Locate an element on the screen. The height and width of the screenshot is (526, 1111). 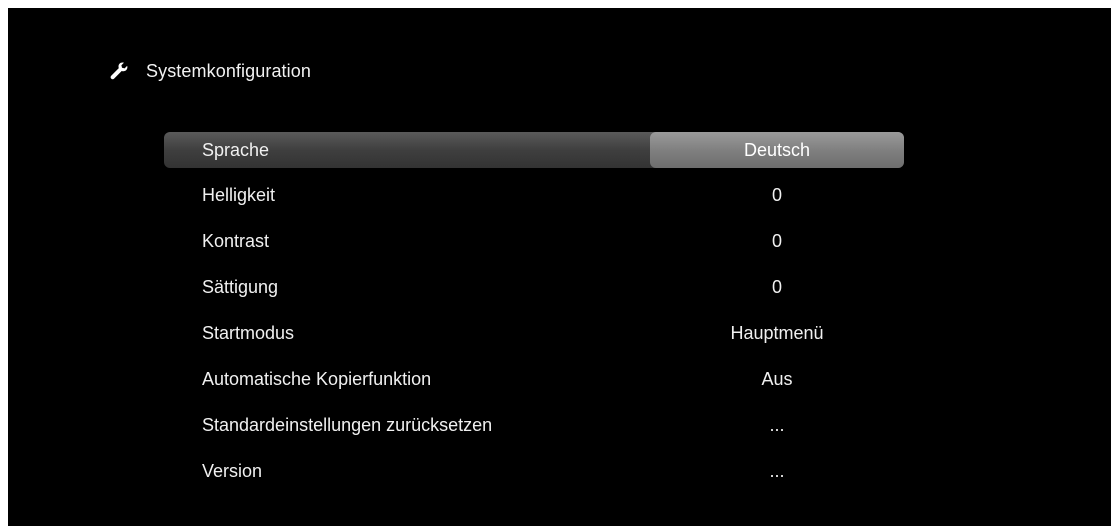
menu-item-value: Deutsch is located at coordinates (777, 150).